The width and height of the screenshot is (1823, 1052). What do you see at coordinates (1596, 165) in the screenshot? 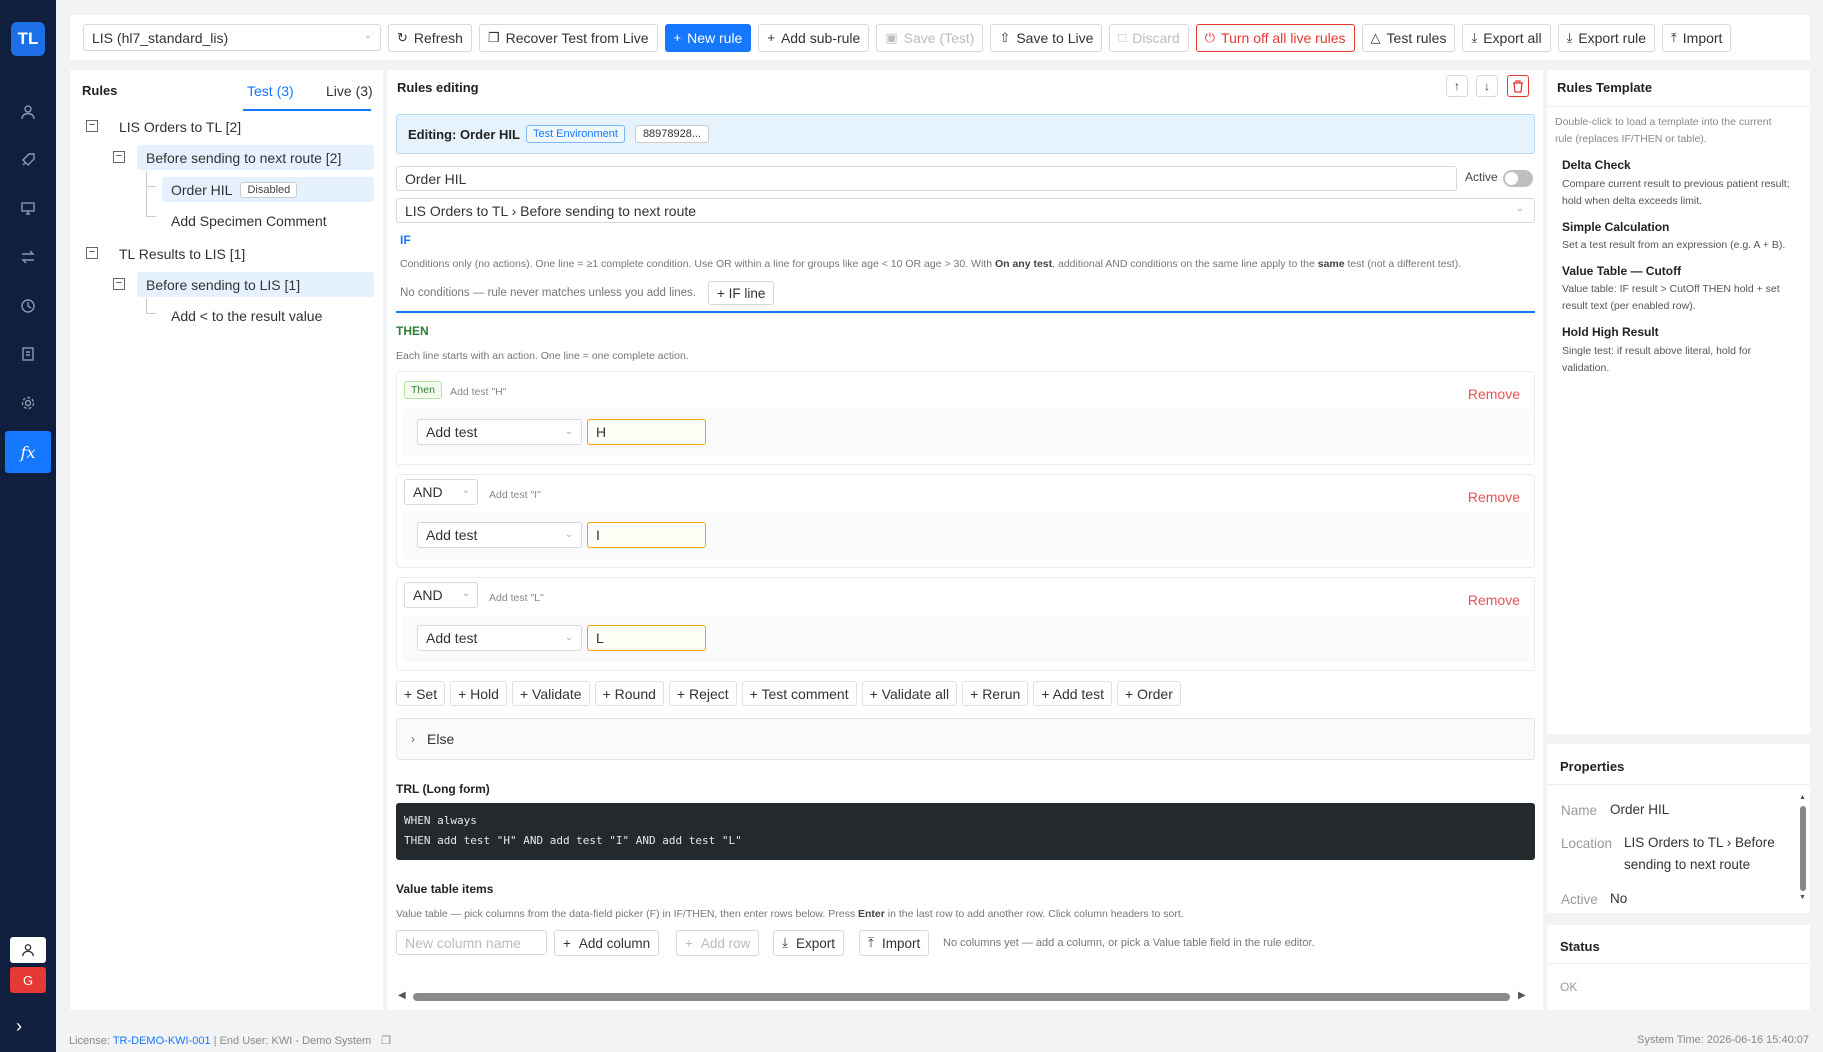
I see `template-delta-check: Delta Check` at bounding box center [1596, 165].